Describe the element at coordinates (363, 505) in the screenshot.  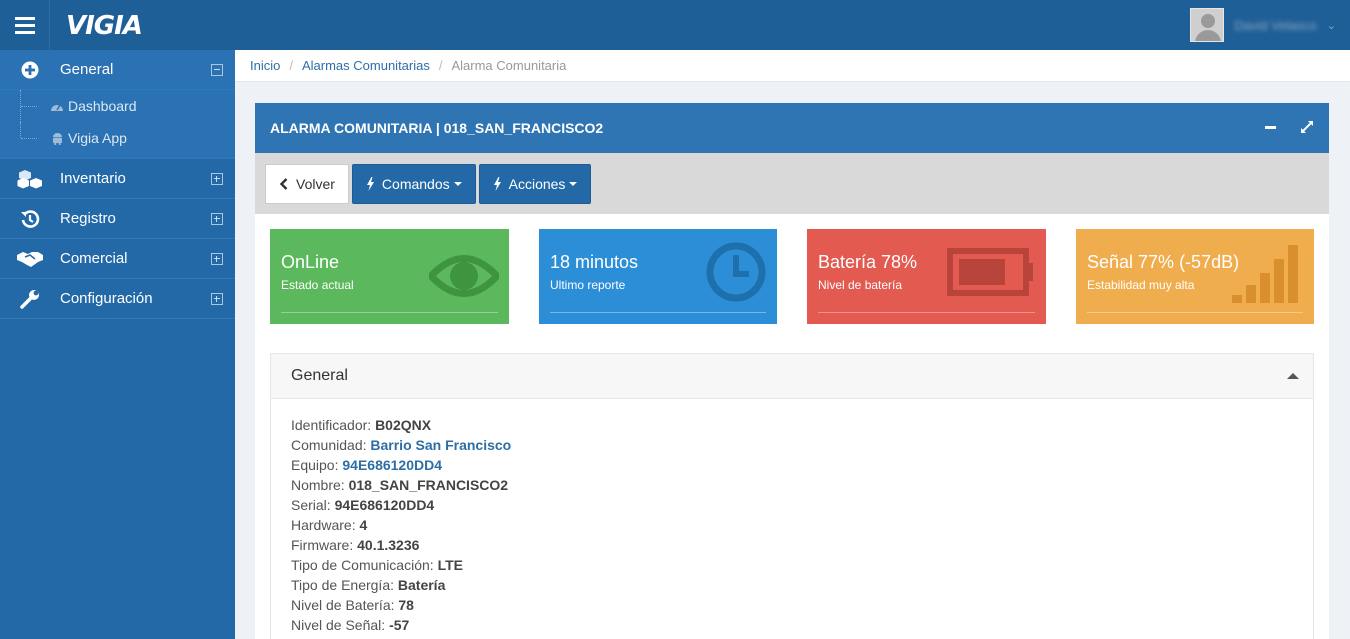
I see `detail-row: Serial: 94E686120DD4` at that location.